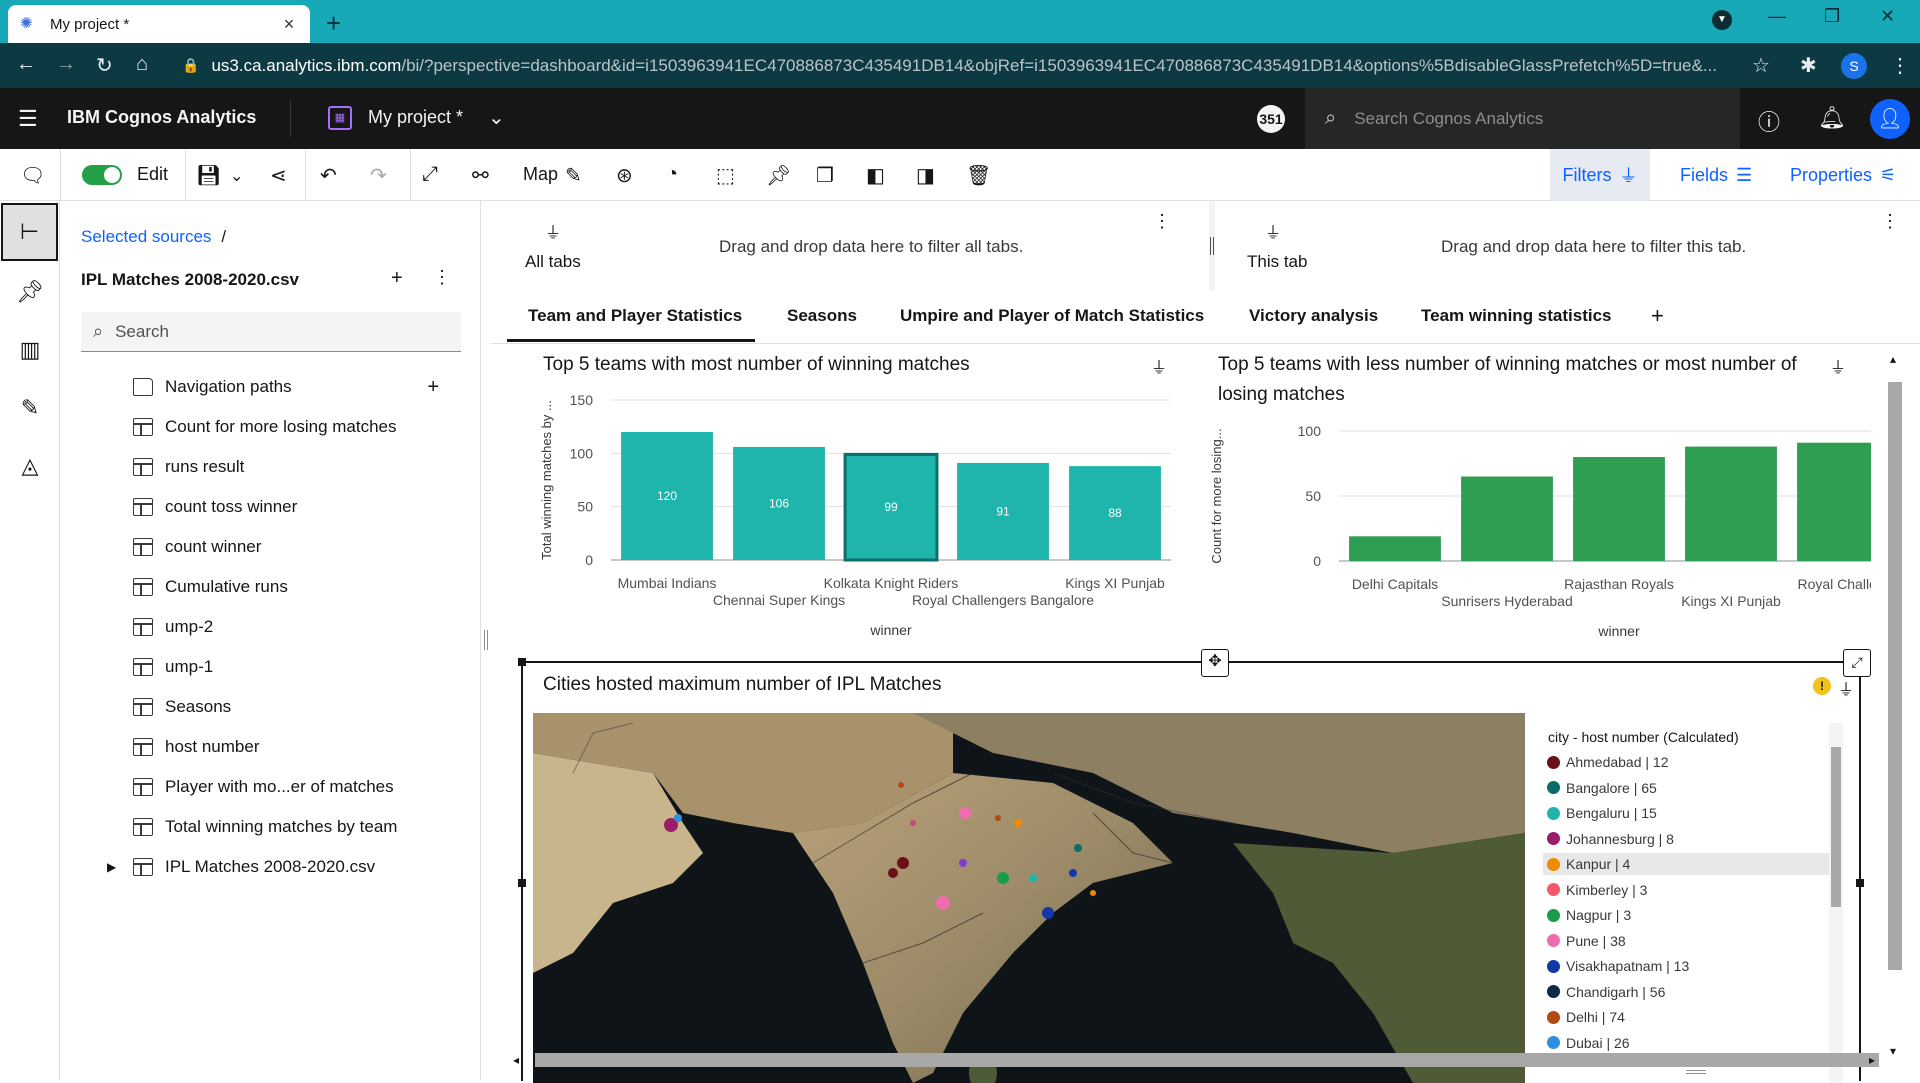  I want to click on expand-caret-icon: ▶, so click(111, 867).